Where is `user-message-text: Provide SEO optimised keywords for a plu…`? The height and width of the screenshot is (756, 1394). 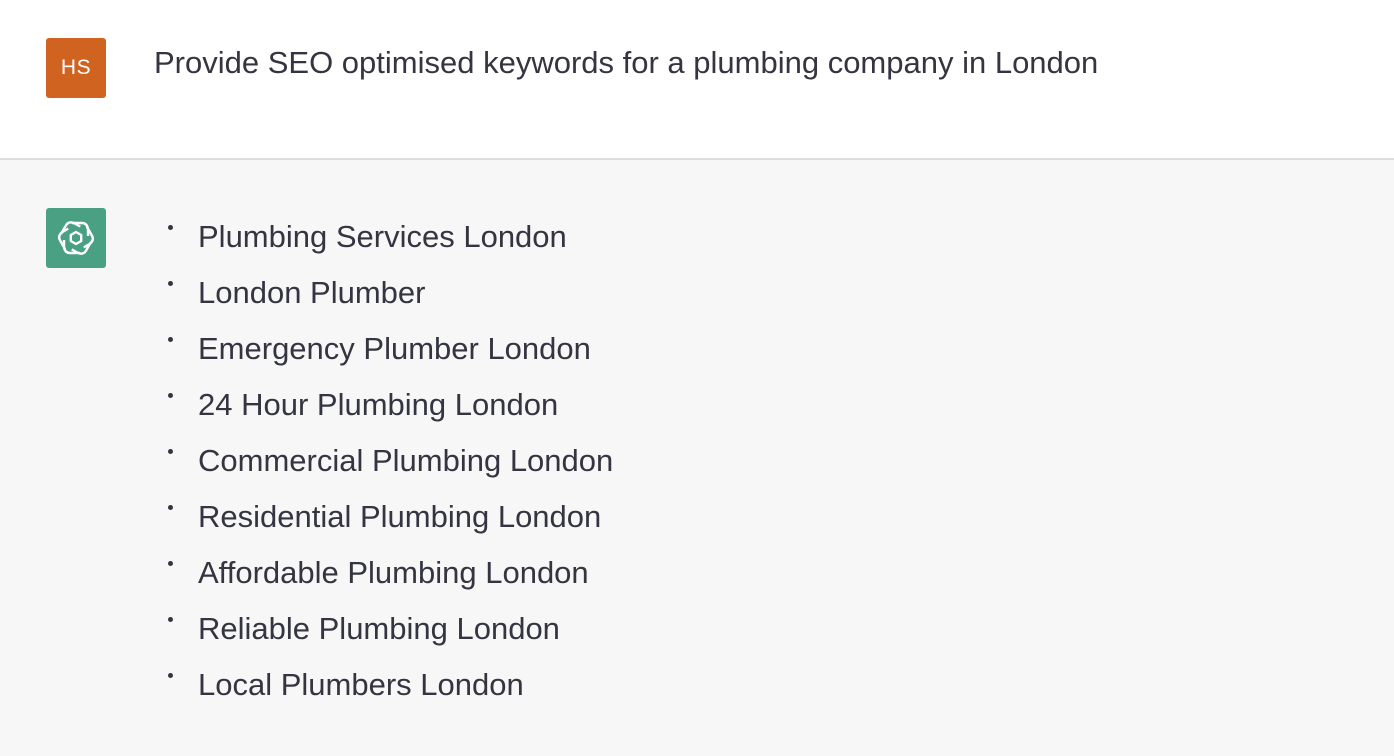 user-message-text: Provide SEO optimised keywords for a plu… is located at coordinates (626, 62).